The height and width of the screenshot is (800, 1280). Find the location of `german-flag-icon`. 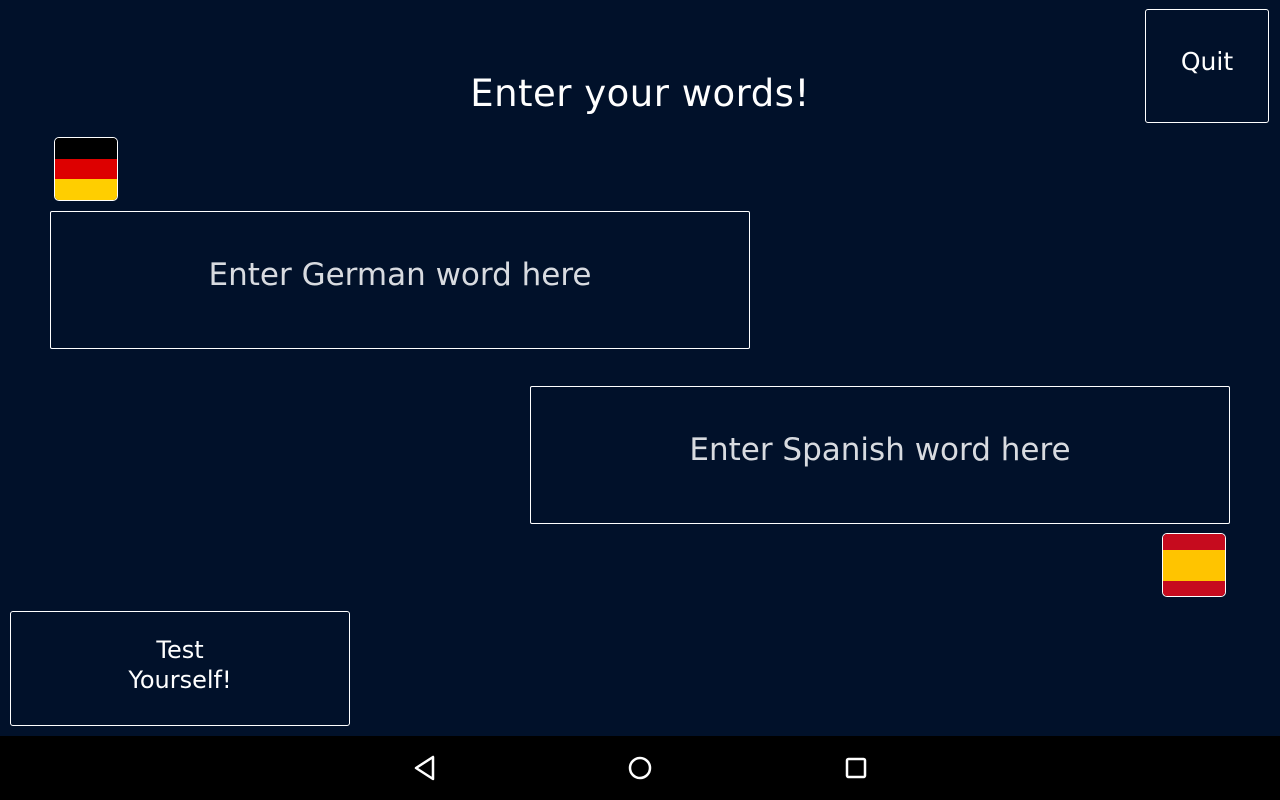

german-flag-icon is located at coordinates (86, 169).